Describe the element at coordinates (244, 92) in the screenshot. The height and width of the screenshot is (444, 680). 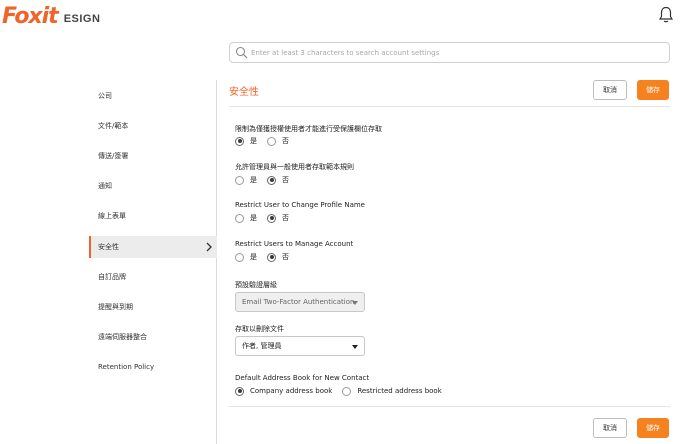
I see `page-title: 安全性` at that location.